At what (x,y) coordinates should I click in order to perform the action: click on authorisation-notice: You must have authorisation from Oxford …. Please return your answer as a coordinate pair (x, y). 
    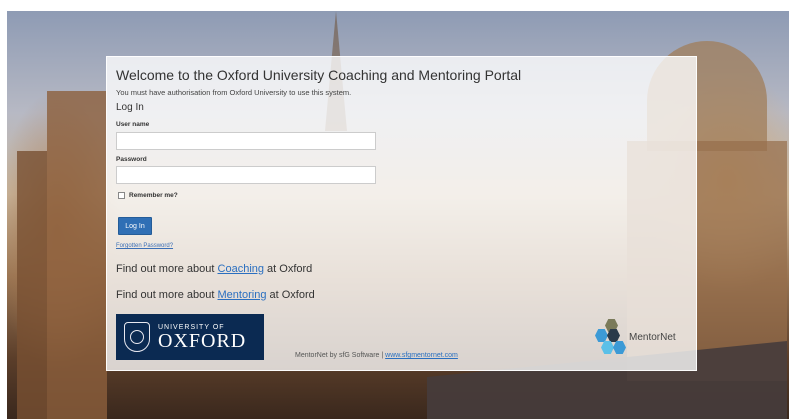
    Looking at the image, I should click on (234, 92).